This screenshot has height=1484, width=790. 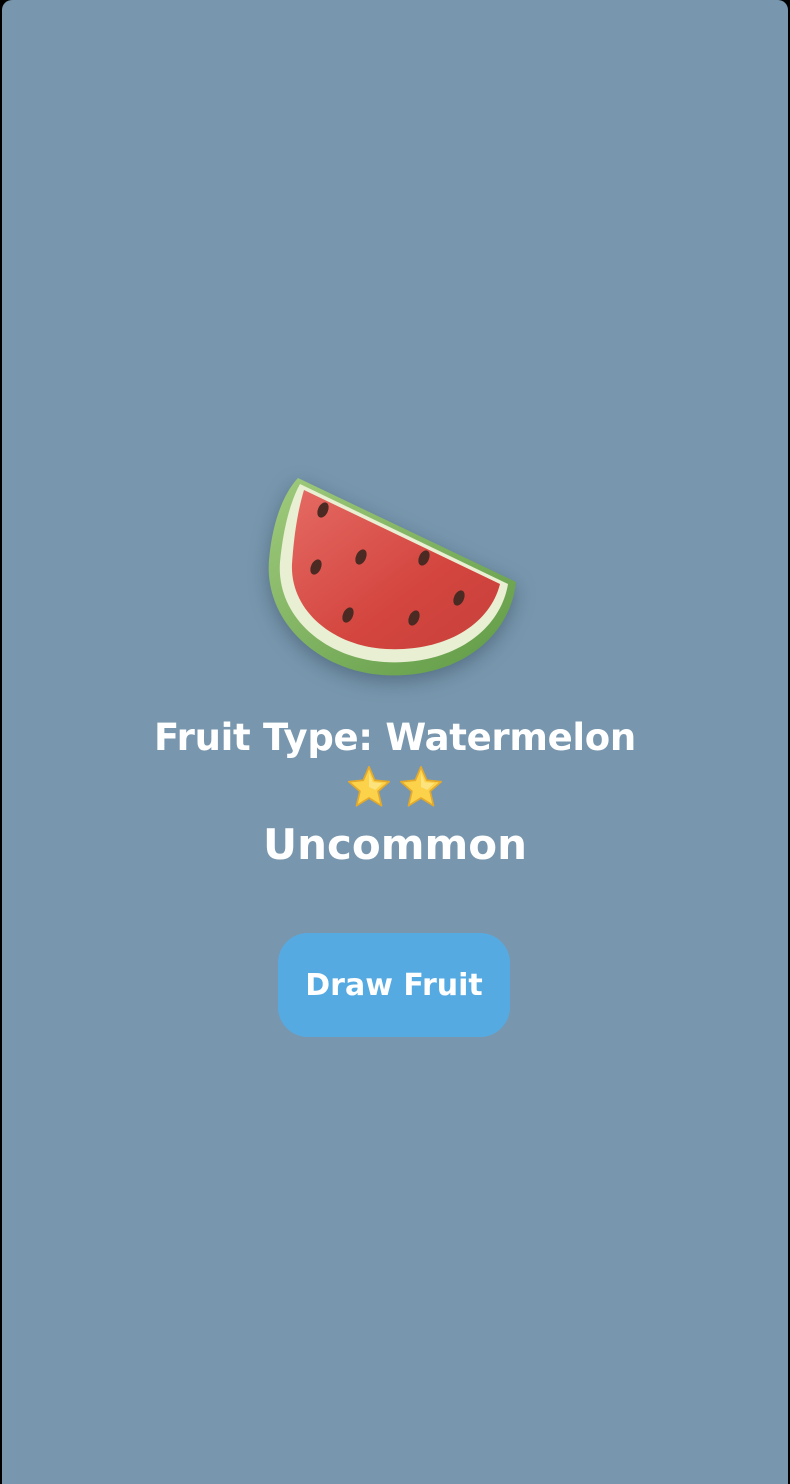 I want to click on fruit-image, so click(x=394, y=577).